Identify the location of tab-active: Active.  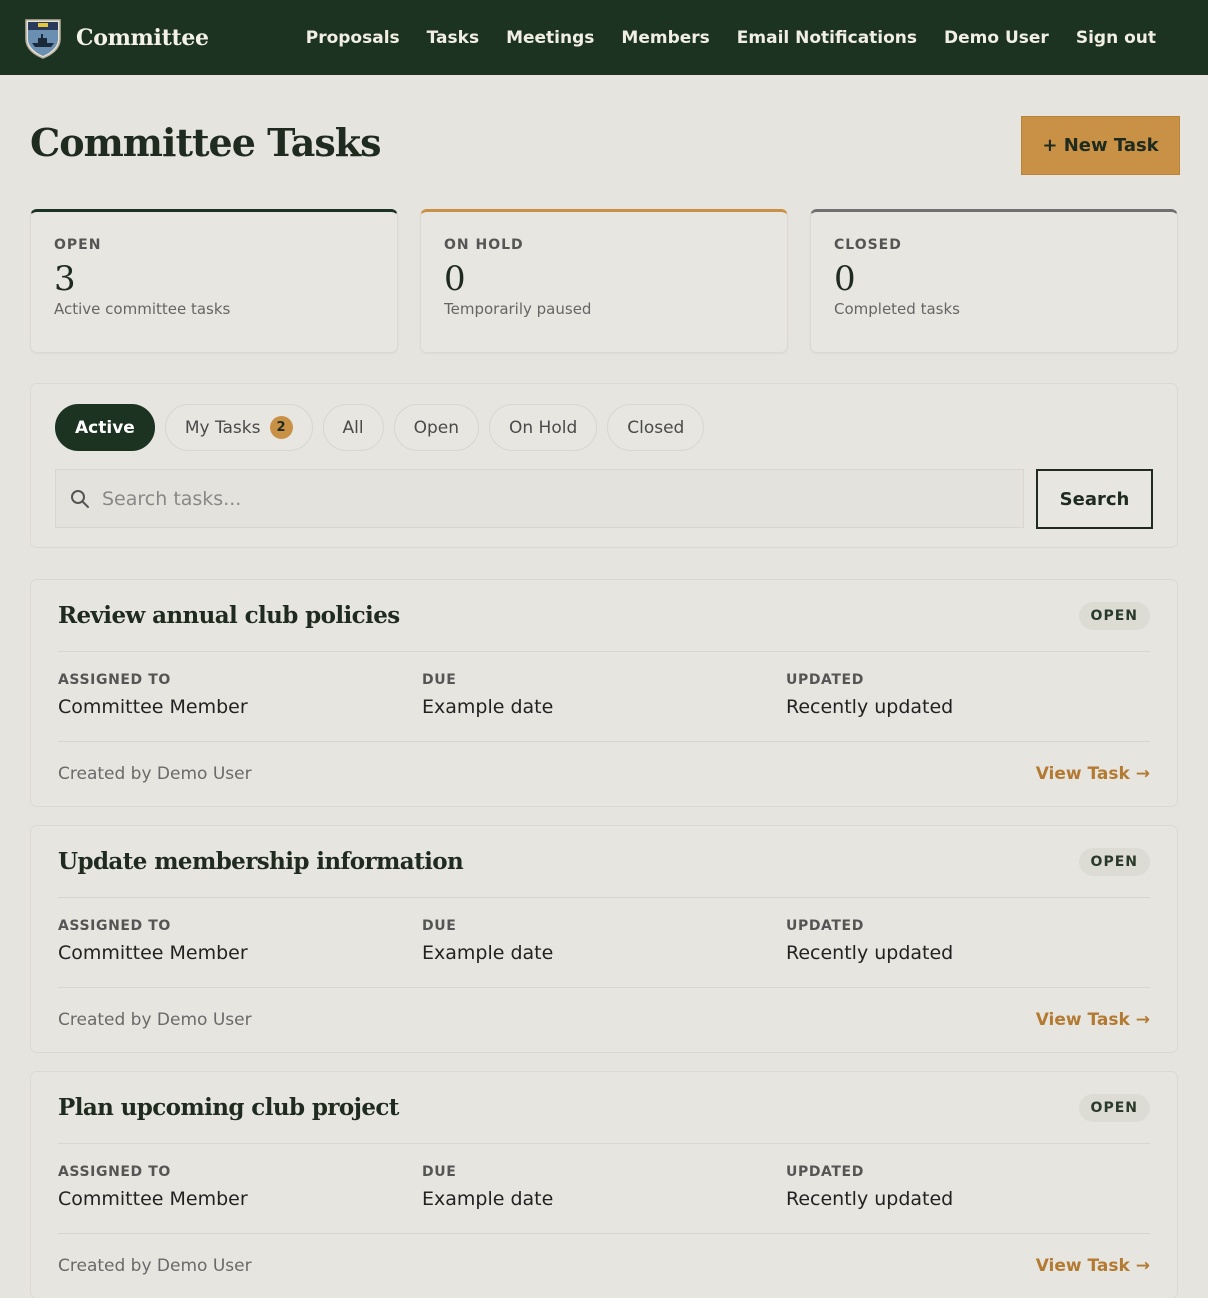
(105, 427).